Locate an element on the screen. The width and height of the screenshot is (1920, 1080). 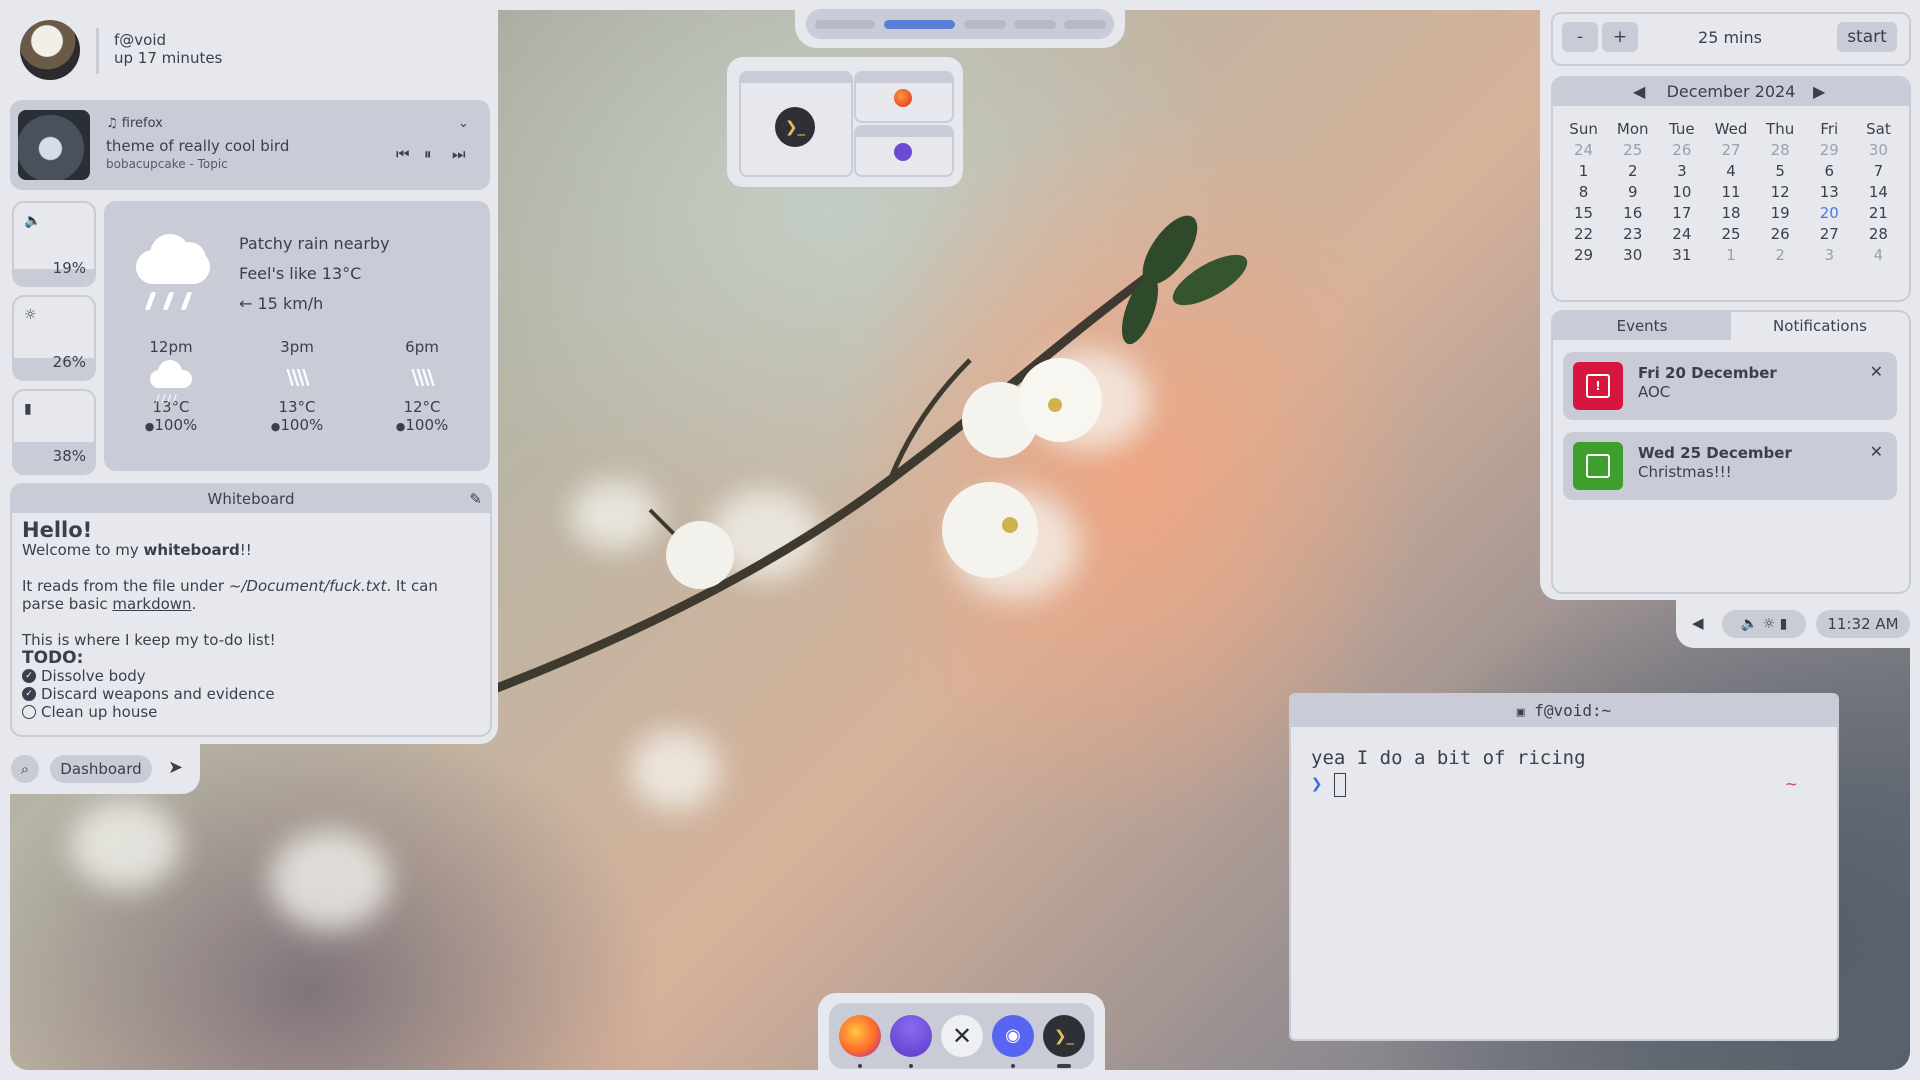
brightness-icon: ☼ is located at coordinates (1769, 624).